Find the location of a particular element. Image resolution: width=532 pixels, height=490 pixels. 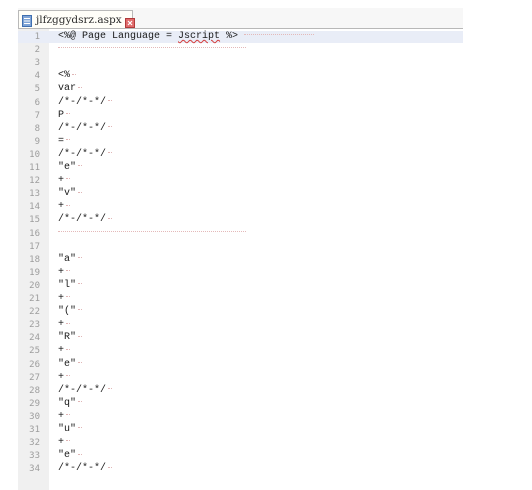

code-line: 13 "v" is located at coordinates (240, 194).